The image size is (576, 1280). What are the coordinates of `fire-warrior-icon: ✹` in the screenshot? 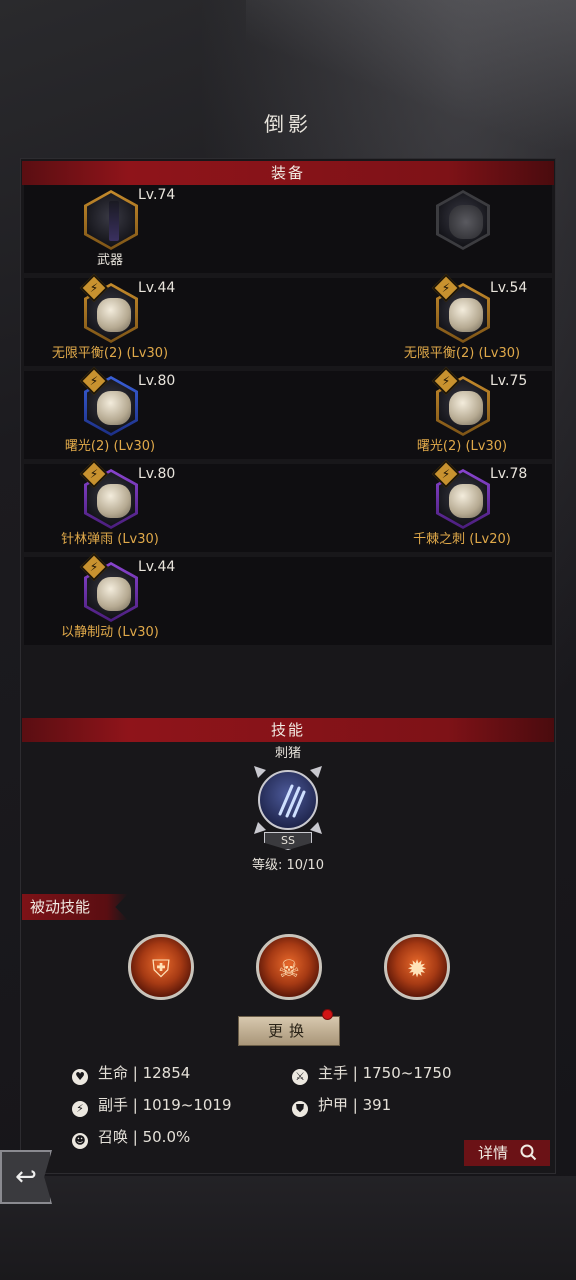 It's located at (417, 969).